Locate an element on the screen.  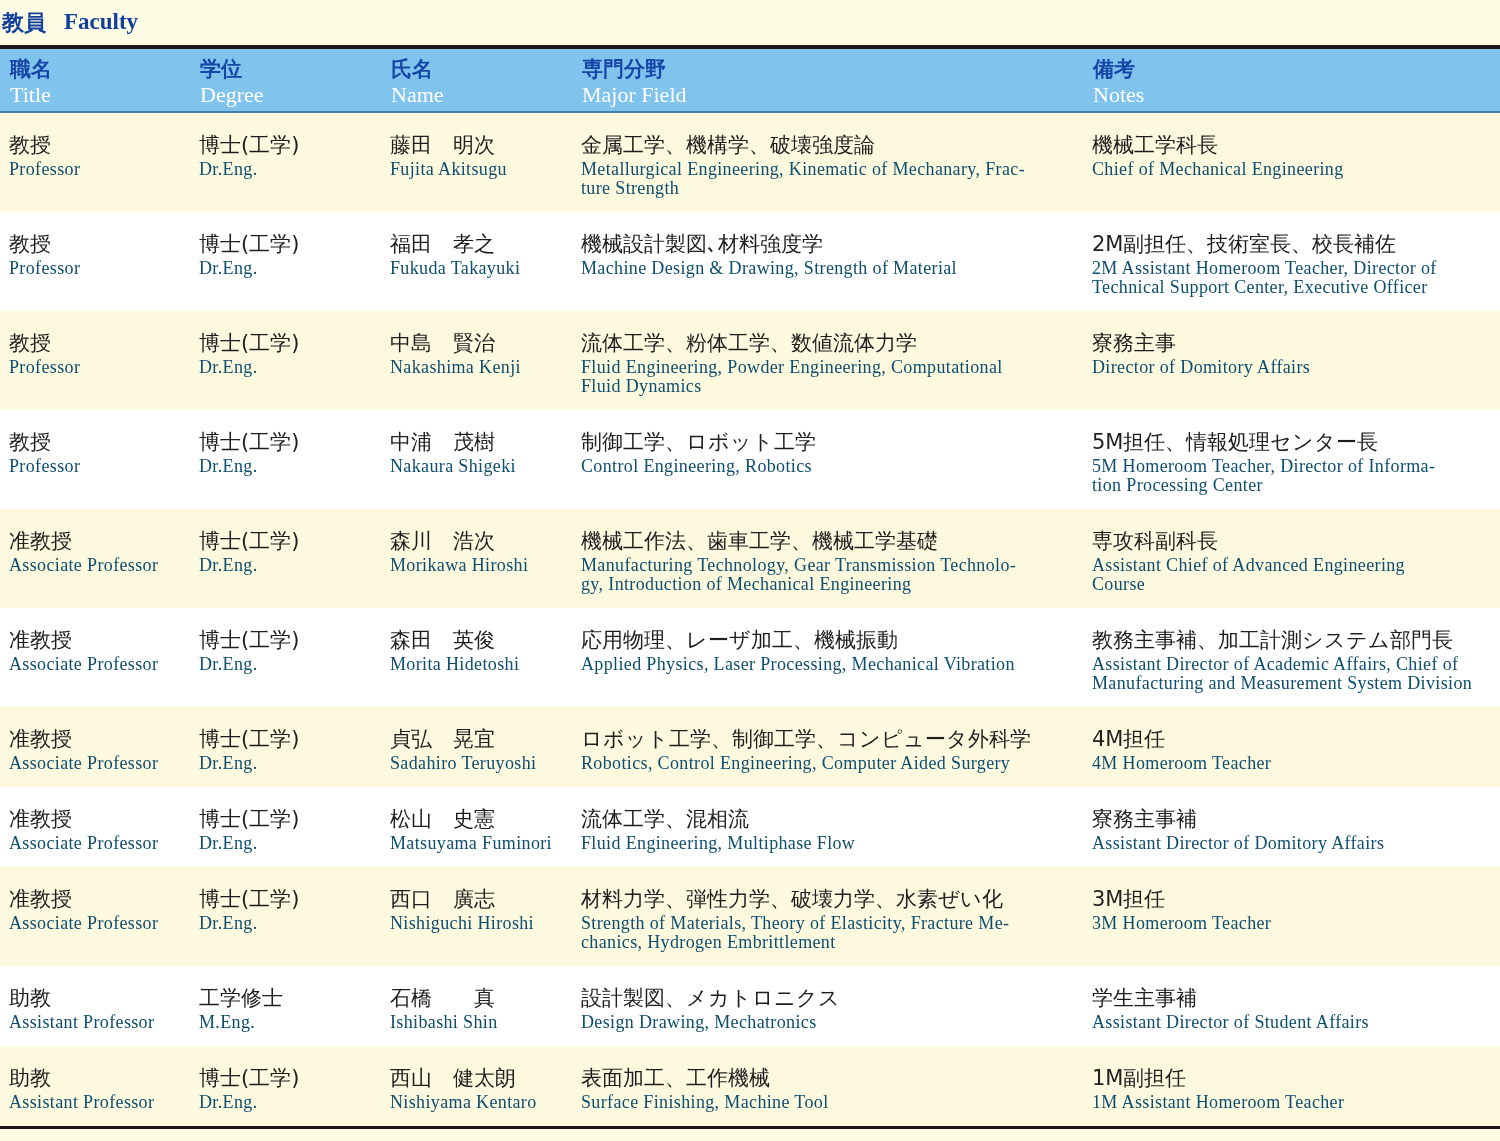
cell-text: 石橋 真 is located at coordinates (442, 998).